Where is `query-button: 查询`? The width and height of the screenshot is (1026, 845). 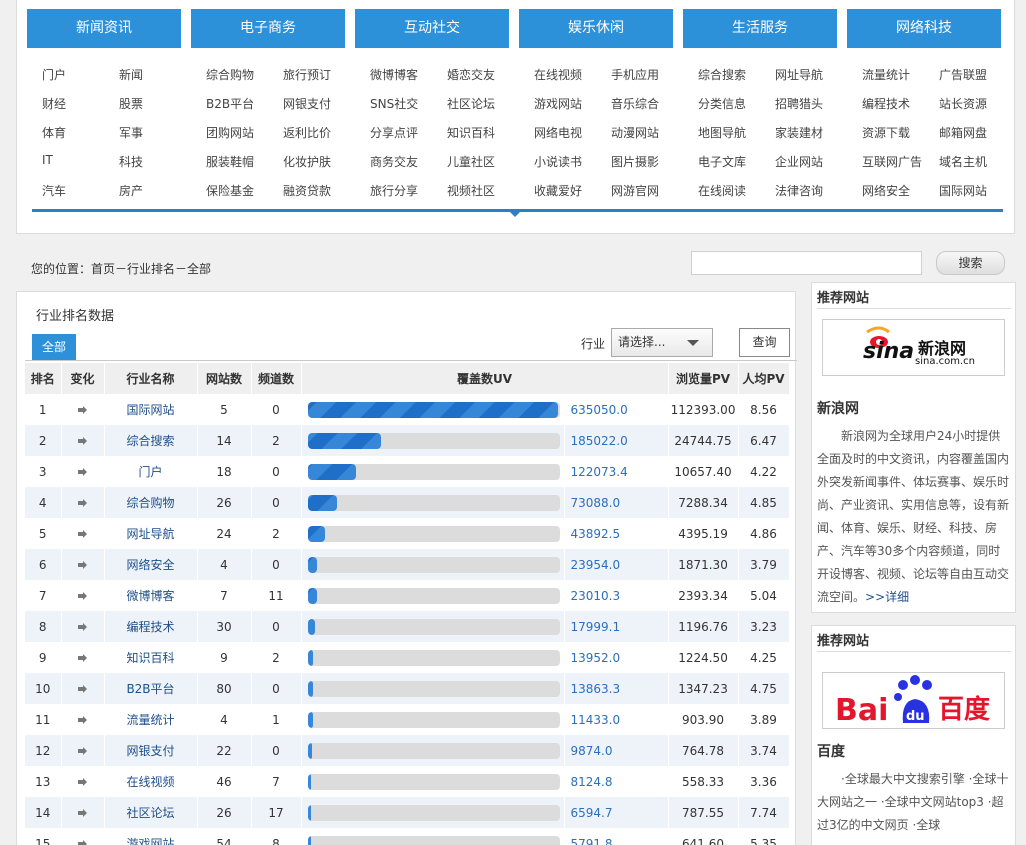 query-button: 查询 is located at coordinates (764, 342).